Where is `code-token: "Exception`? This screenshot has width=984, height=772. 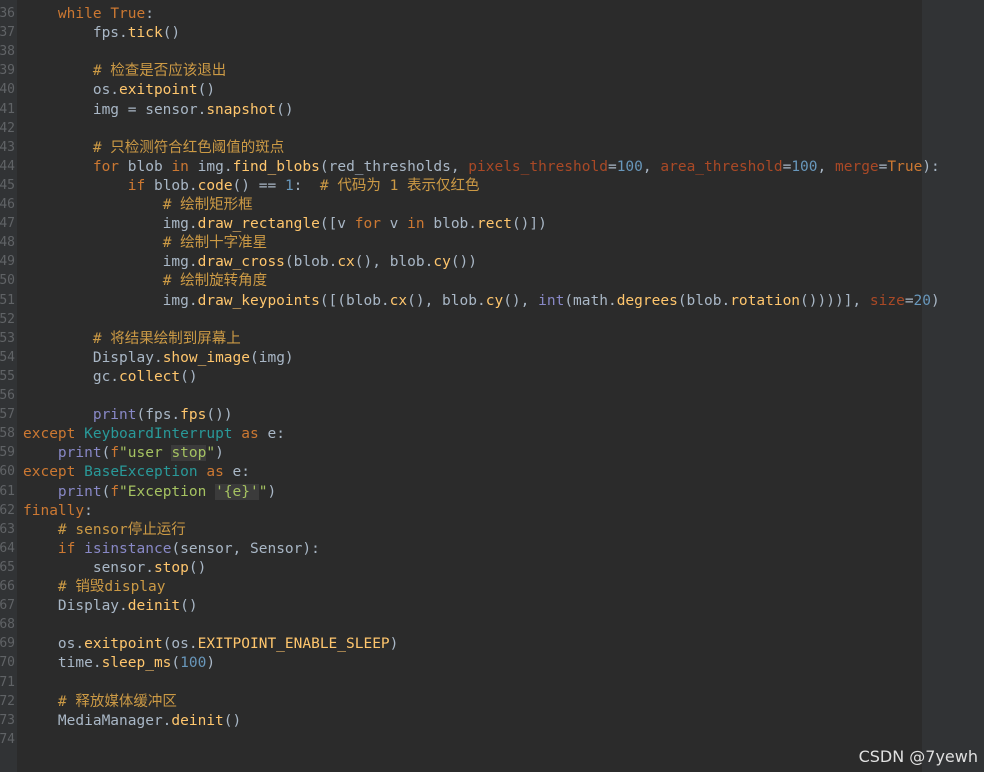
code-token: "Exception is located at coordinates (167, 491).